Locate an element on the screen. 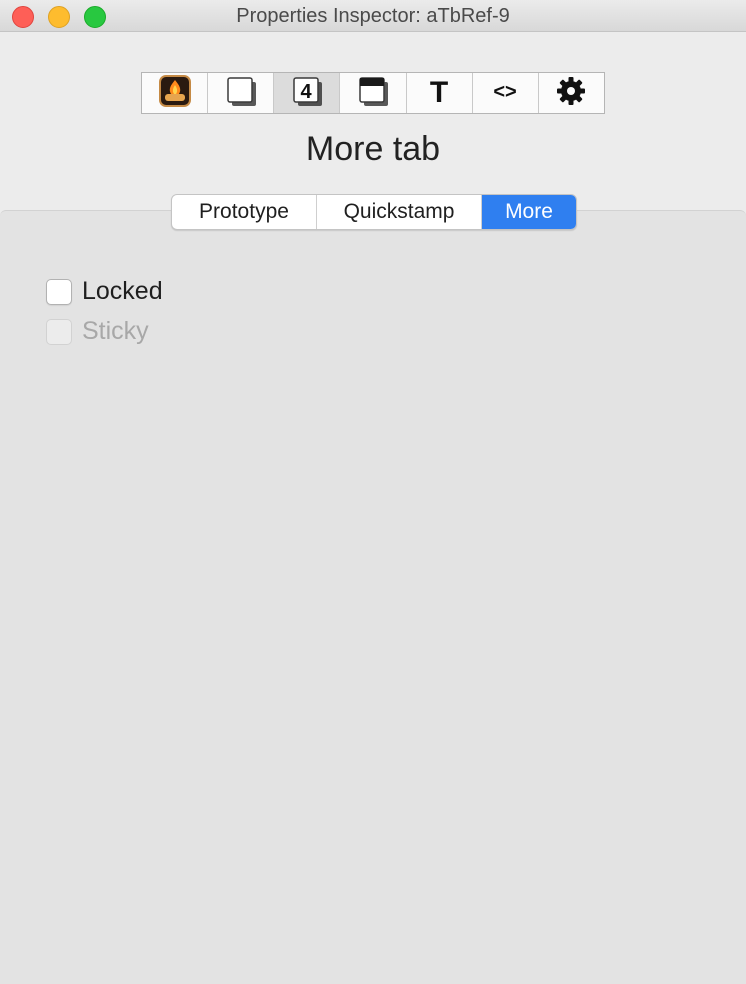 The image size is (746, 984). tb-button-code: <> is located at coordinates (505, 93).